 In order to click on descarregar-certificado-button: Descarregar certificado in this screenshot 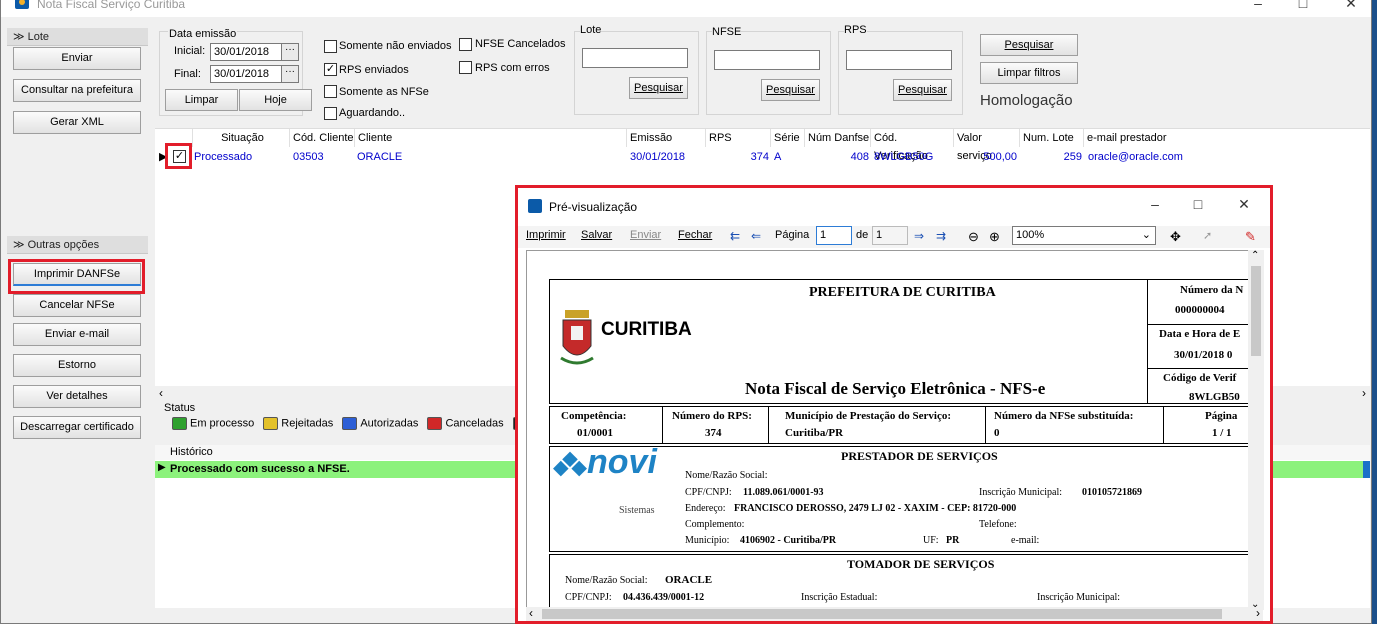, I will do `click(77, 427)`.